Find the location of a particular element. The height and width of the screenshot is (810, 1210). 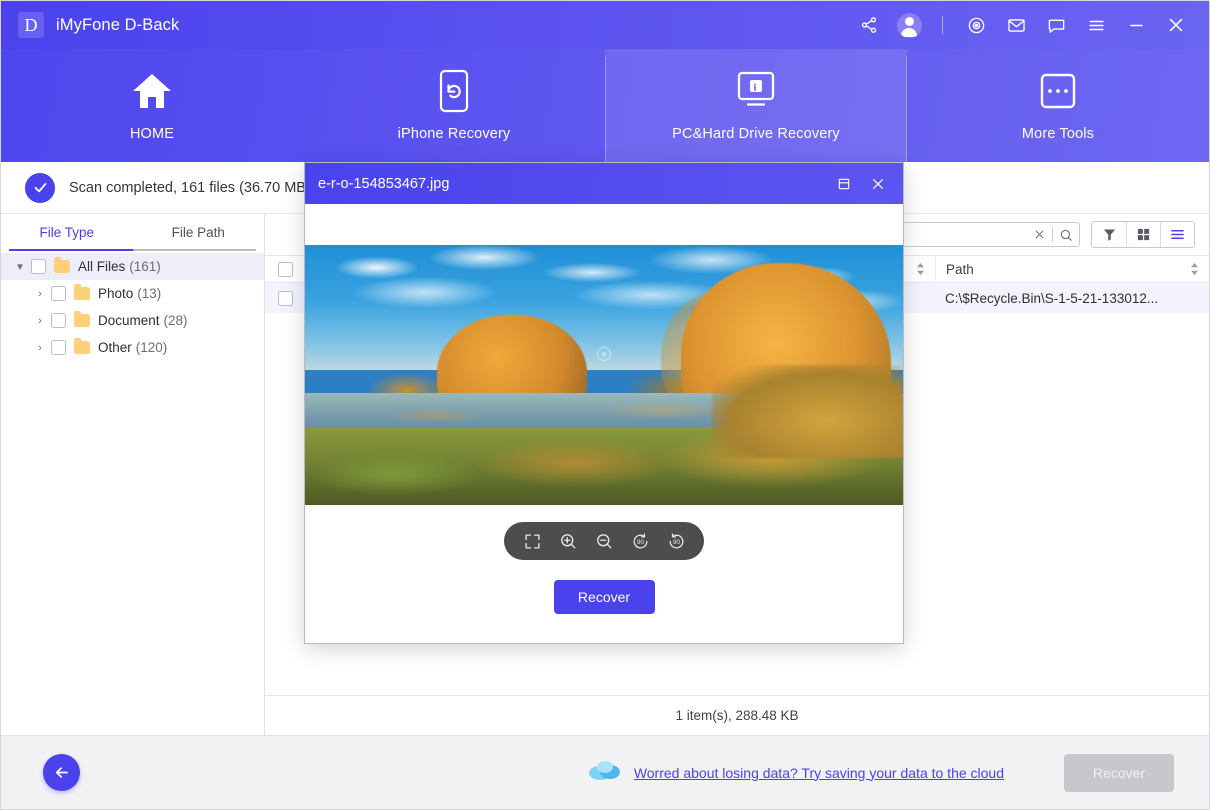

recover-button: Recover is located at coordinates (1119, 772).